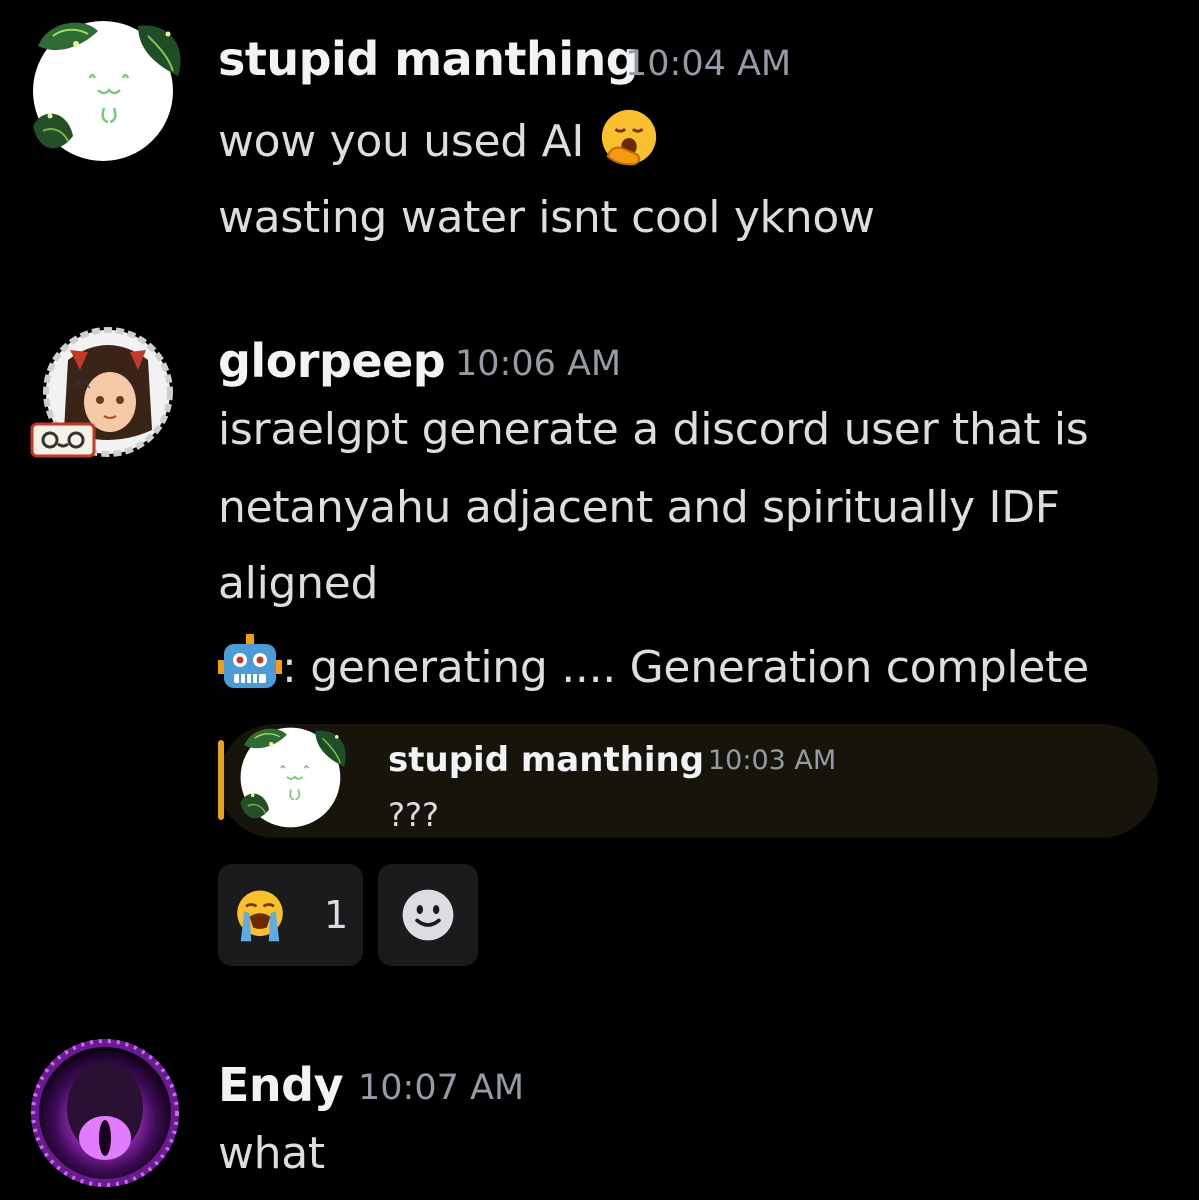 The width and height of the screenshot is (1199, 1200). Describe the element at coordinates (82, 384) in the screenshot. I see `svg-text: XX` at that location.